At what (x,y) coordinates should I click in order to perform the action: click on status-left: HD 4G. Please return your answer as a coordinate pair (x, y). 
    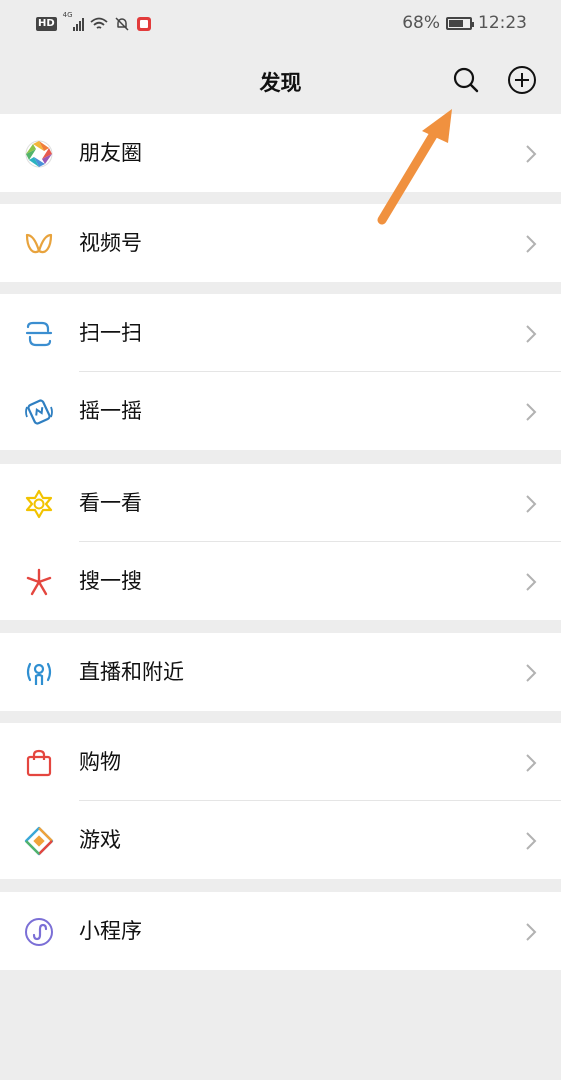
    Looking at the image, I should click on (94, 22).